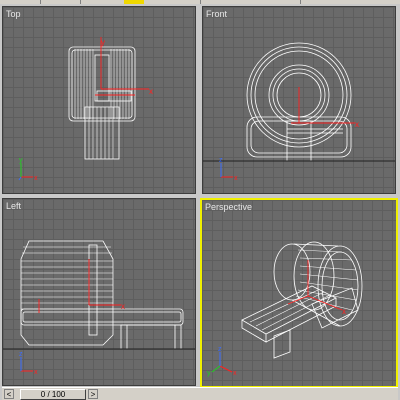  What do you see at coordinates (28, 169) in the screenshot?
I see `axis-gizmo-icon: x y` at bounding box center [28, 169].